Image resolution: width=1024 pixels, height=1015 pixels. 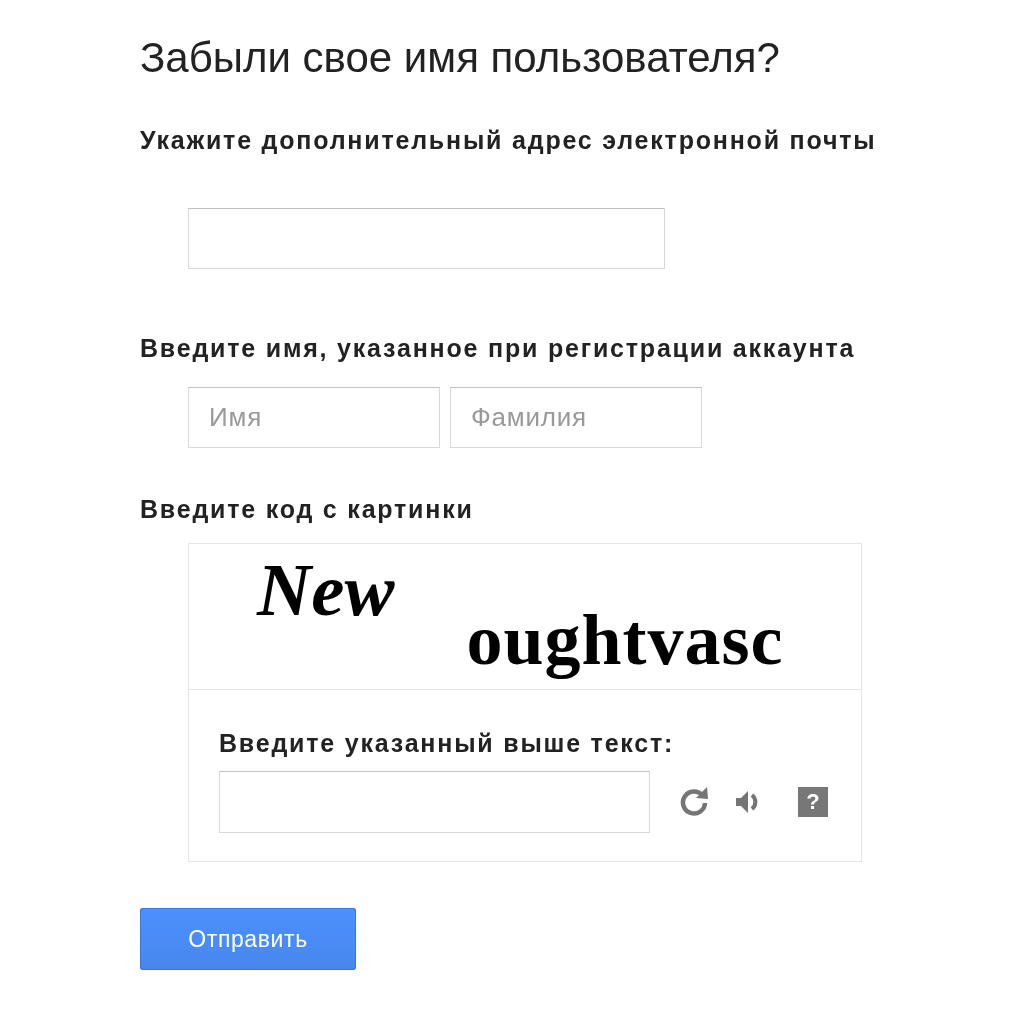 What do you see at coordinates (694, 802) in the screenshot?
I see `refresh-icon` at bounding box center [694, 802].